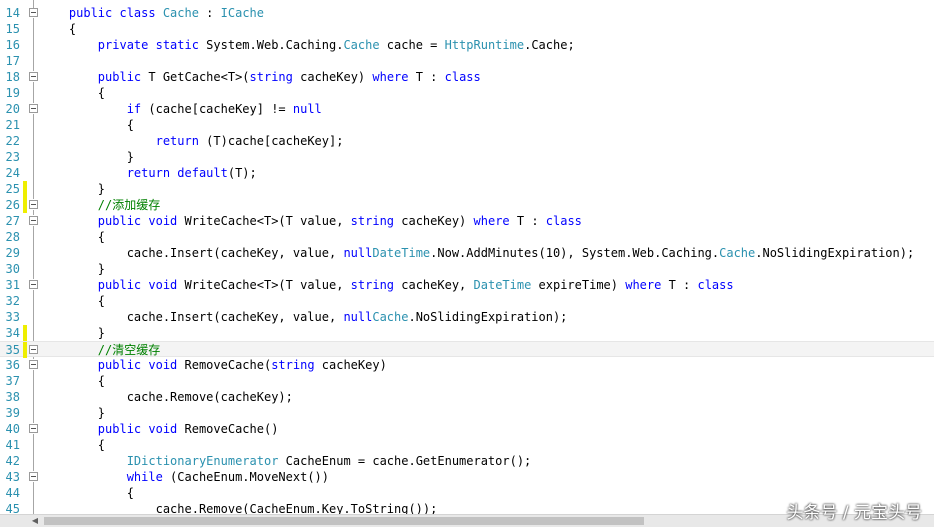 The width and height of the screenshot is (934, 527). Describe the element at coordinates (467, 125) in the screenshot. I see `code-line: 21 {` at that location.